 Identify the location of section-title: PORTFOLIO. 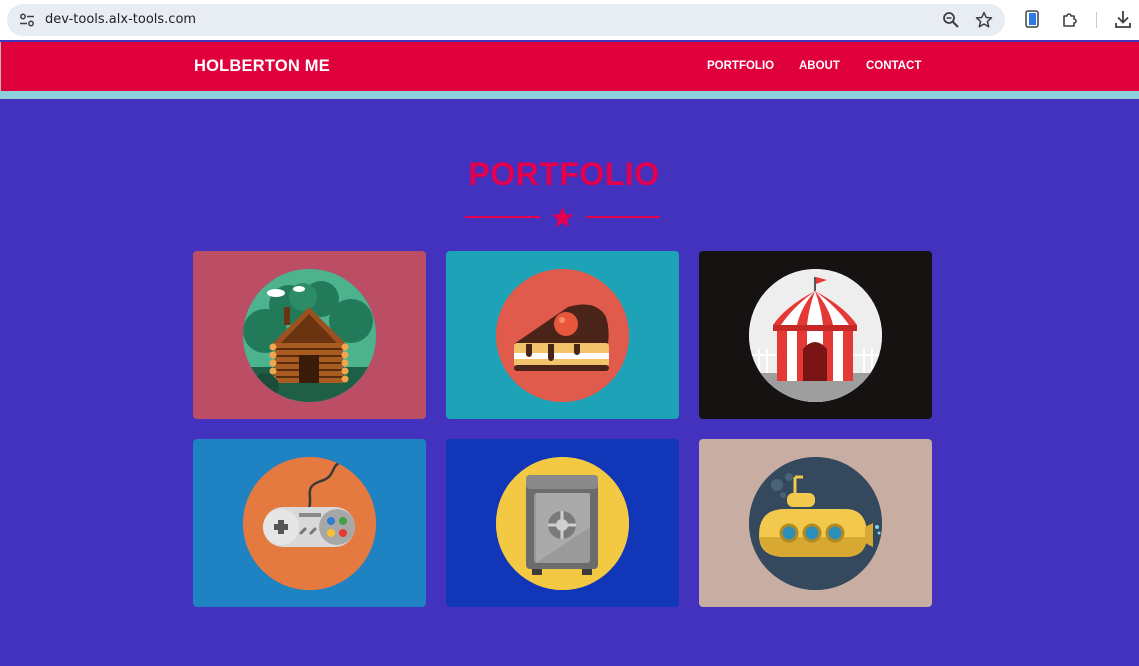
(564, 174).